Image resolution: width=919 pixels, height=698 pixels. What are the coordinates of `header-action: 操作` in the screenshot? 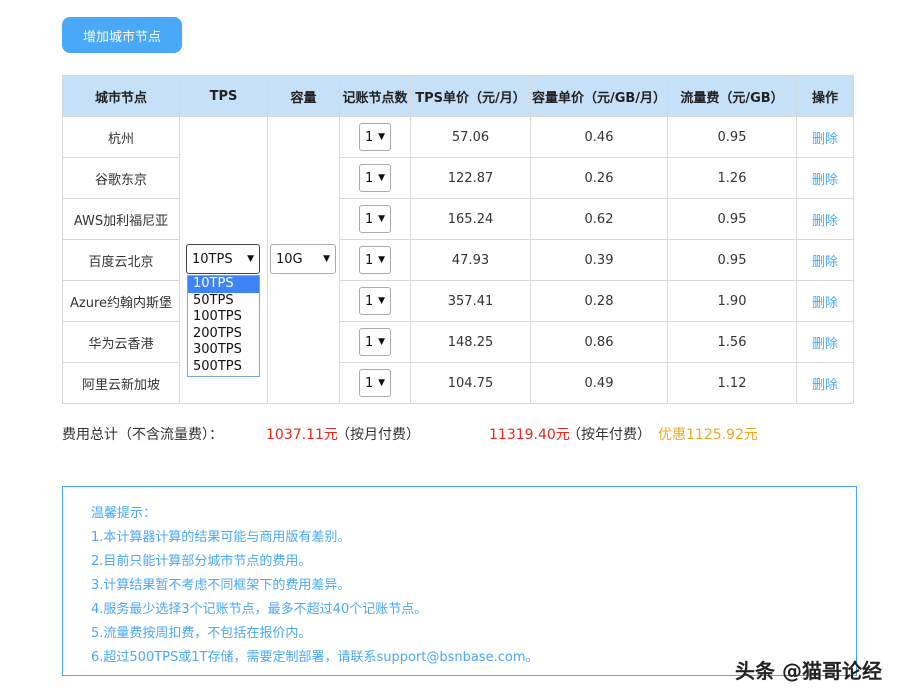 It's located at (825, 96).